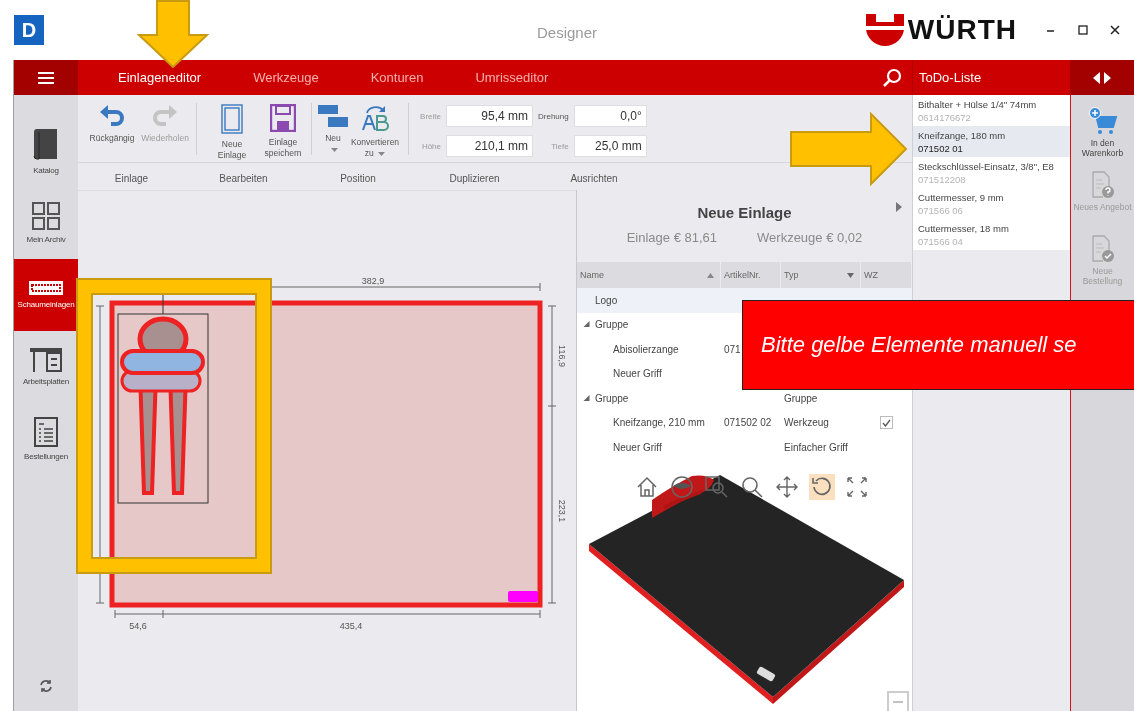 The image size is (1134, 711). What do you see at coordinates (594, 178) in the screenshot?
I see `group-label: Ausrichten` at bounding box center [594, 178].